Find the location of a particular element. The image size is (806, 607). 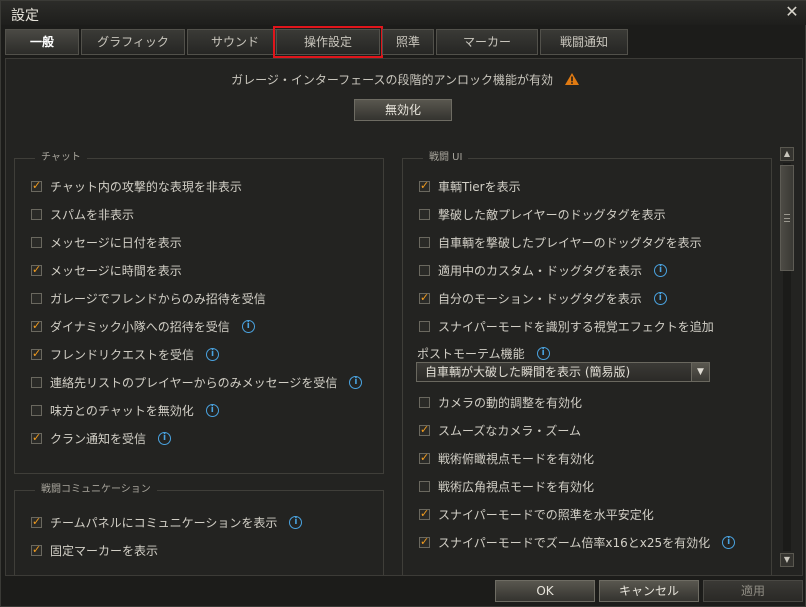

option-label: カメラの動的調整を有効化 is located at coordinates (510, 402).